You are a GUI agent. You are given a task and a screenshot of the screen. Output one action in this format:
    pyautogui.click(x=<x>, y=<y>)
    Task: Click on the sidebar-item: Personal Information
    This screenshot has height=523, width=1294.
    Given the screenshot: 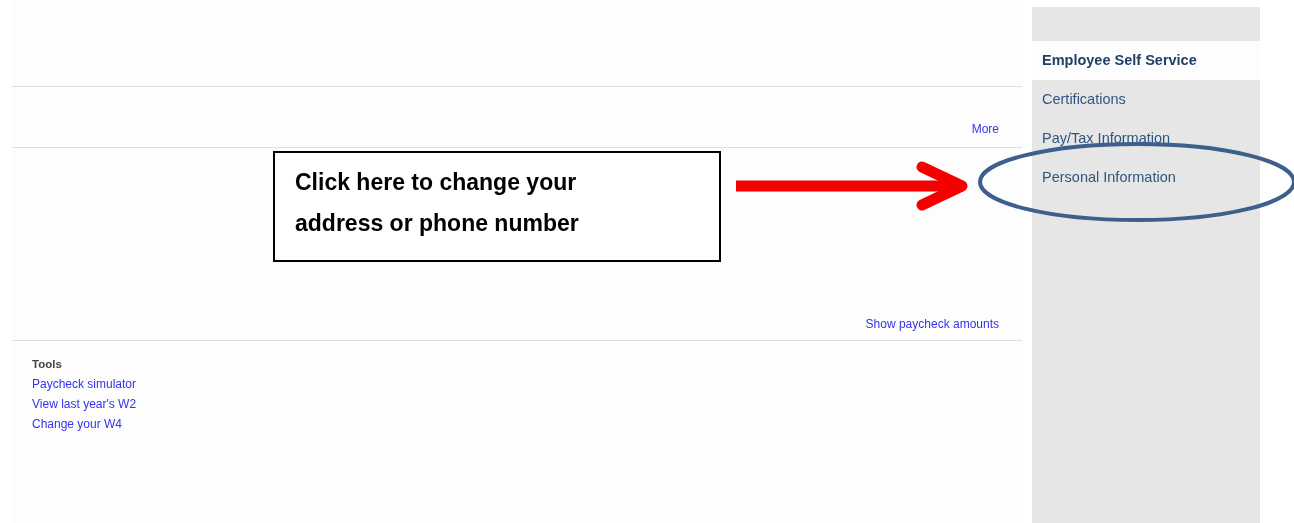 What is the action you would take?
    pyautogui.click(x=1146, y=177)
    